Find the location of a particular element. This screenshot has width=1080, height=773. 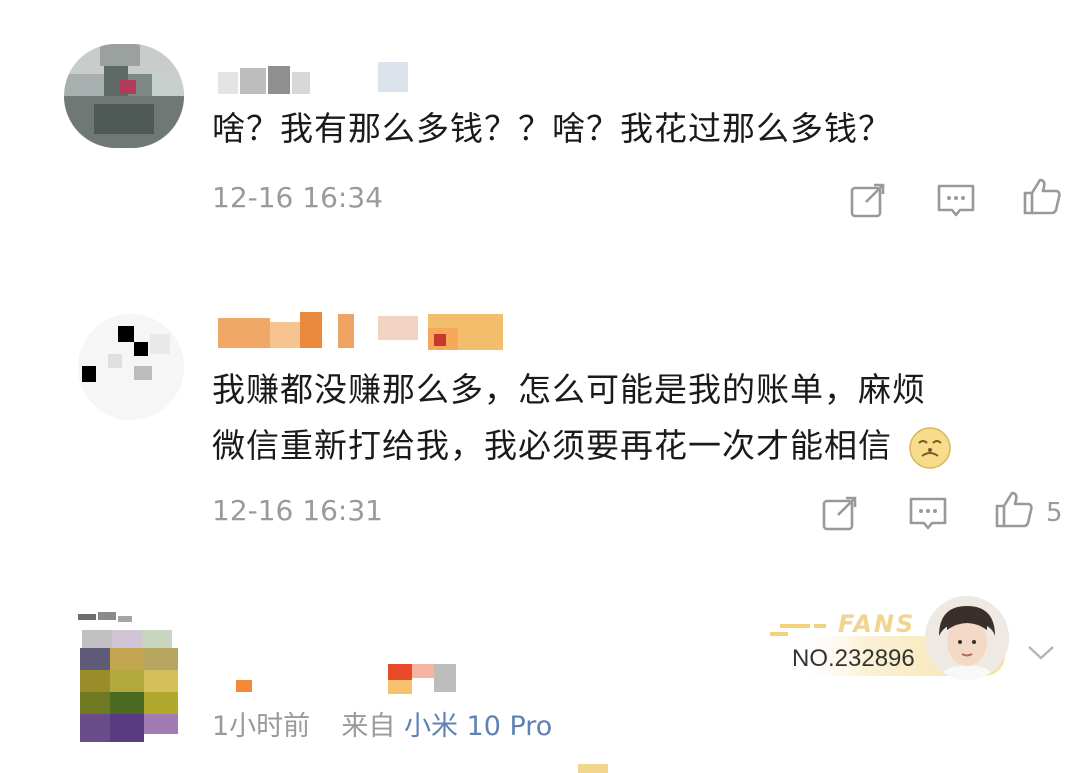

next-comment-fragment is located at coordinates (593, 768).